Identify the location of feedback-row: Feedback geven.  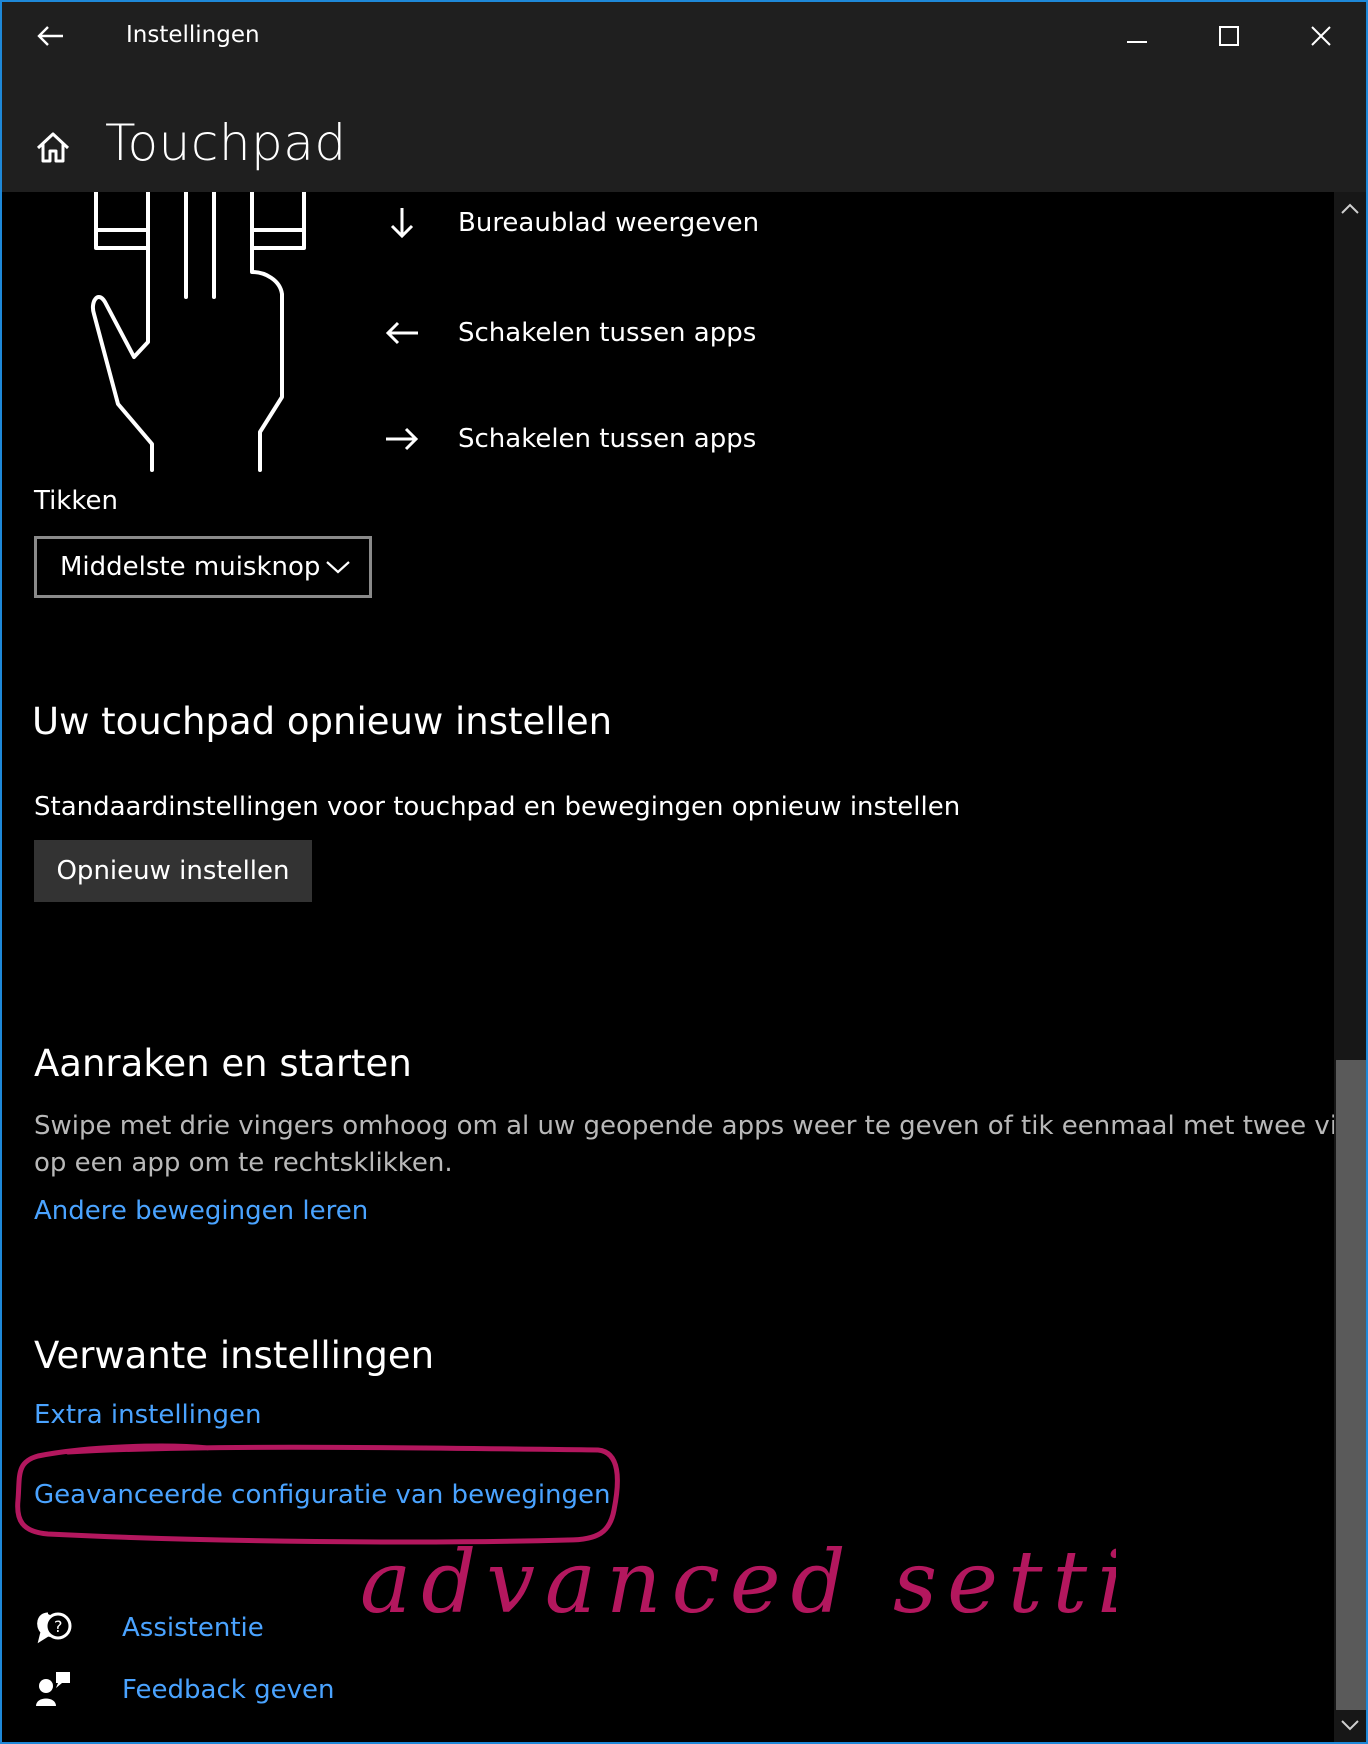
(184, 1690).